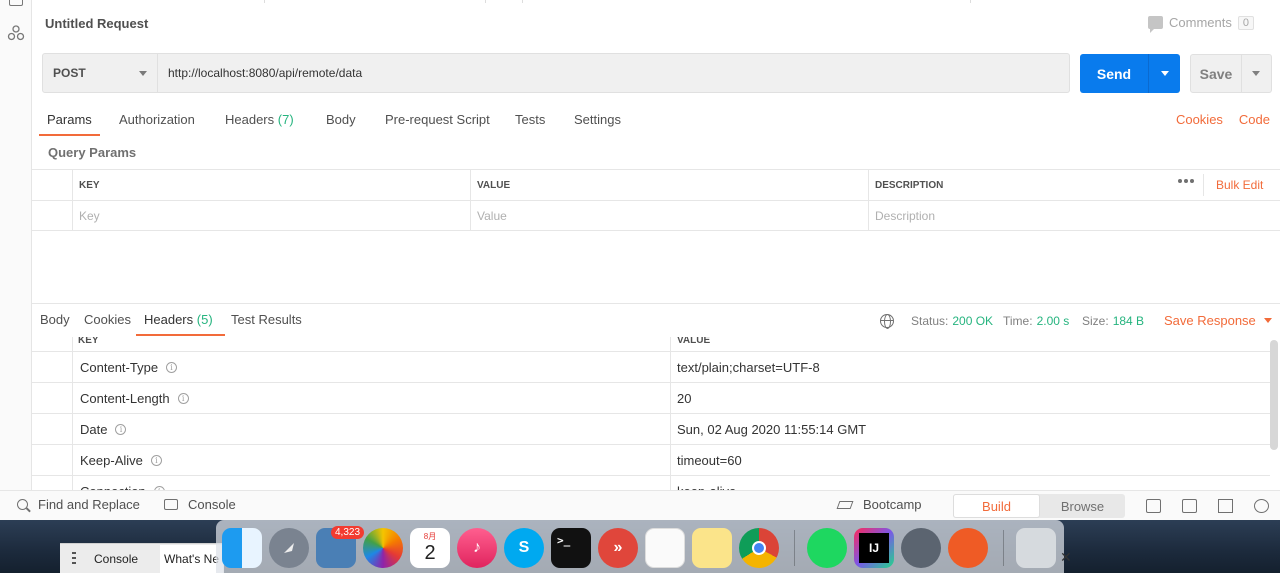 The height and width of the screenshot is (573, 1280). I want to click on save-options-chevron-icon, so click(1256, 73).